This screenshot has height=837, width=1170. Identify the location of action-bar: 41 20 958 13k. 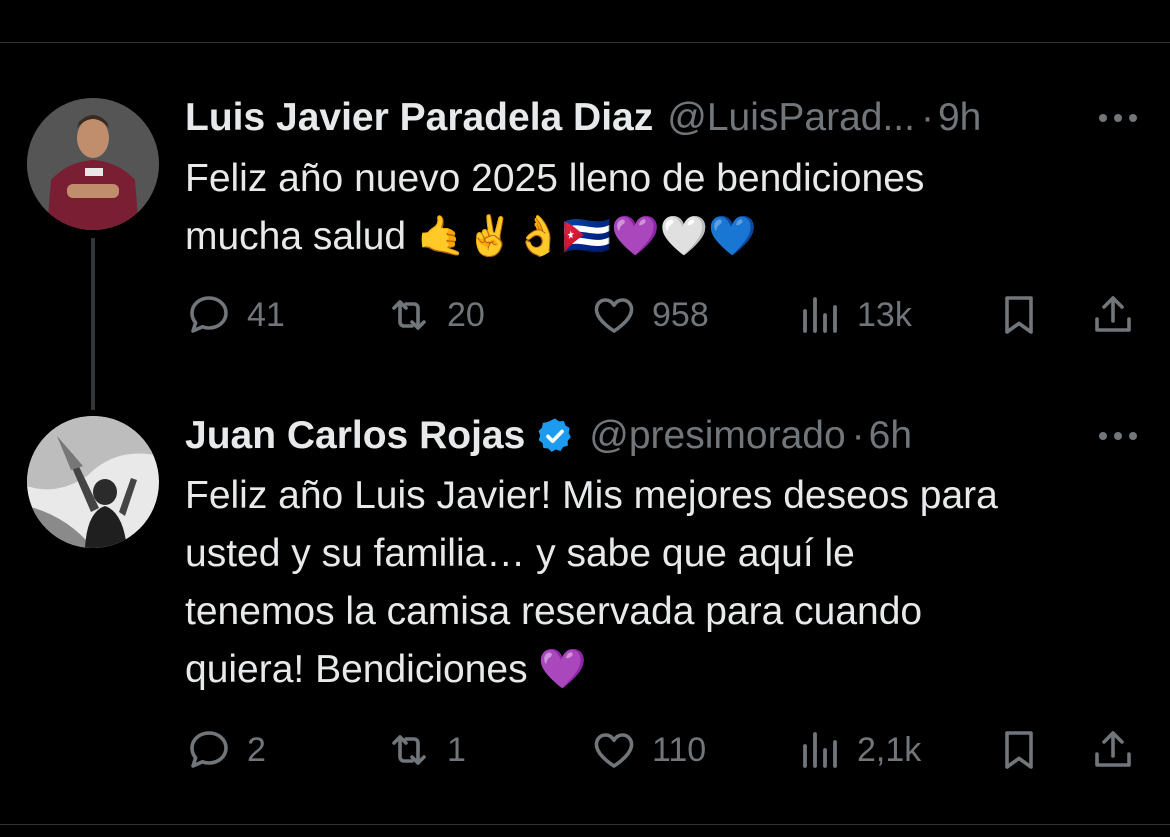
(665, 315).